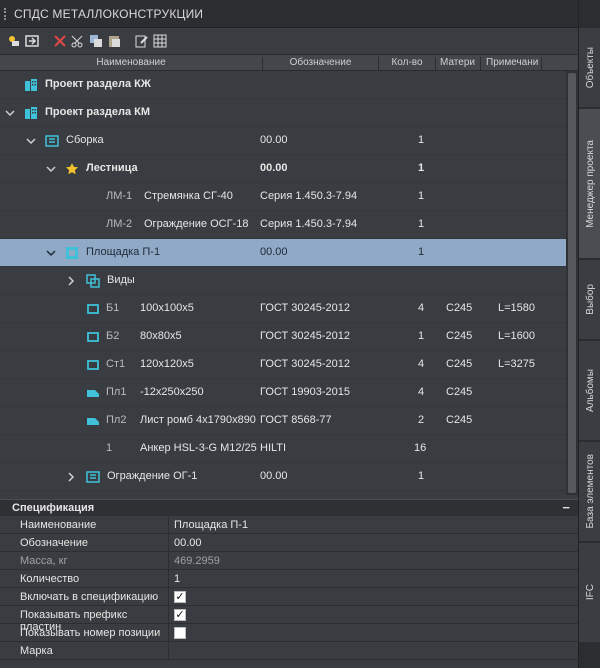 Image resolution: width=600 pixels, height=668 pixels. I want to click on tree-row-name: -12x250x250, so click(172, 392).